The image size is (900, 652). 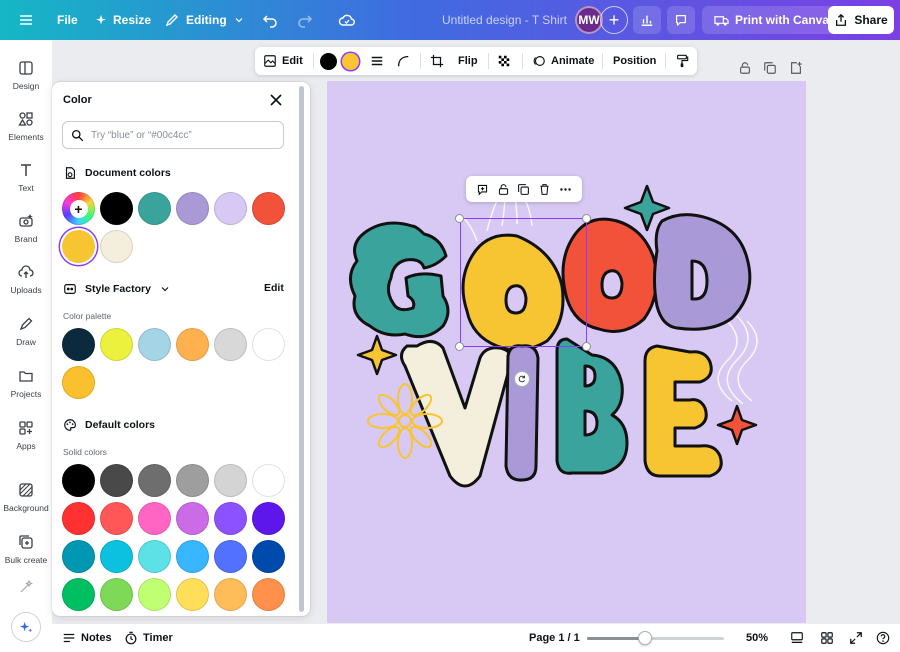 I want to click on style-edit-link: Edit, so click(x=274, y=288).